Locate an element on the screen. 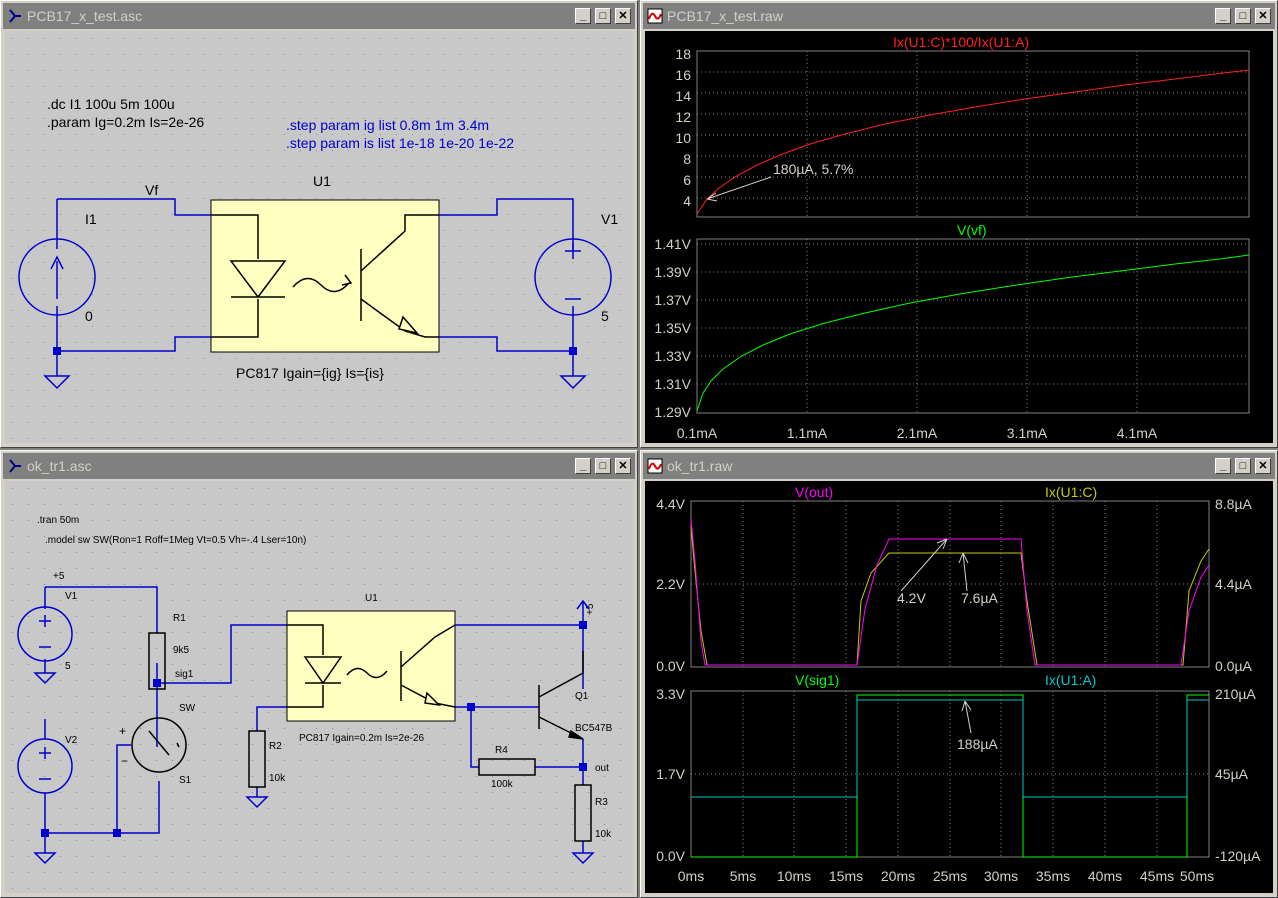  xtick-4: 4.1mA is located at coordinates (1137, 433).